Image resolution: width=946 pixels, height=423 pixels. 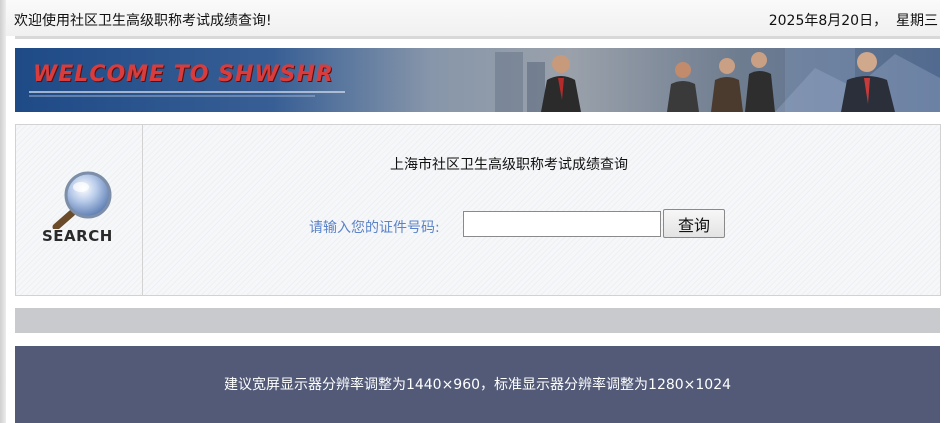 What do you see at coordinates (477, 320) in the screenshot?
I see `gray-separator-bar` at bounding box center [477, 320].